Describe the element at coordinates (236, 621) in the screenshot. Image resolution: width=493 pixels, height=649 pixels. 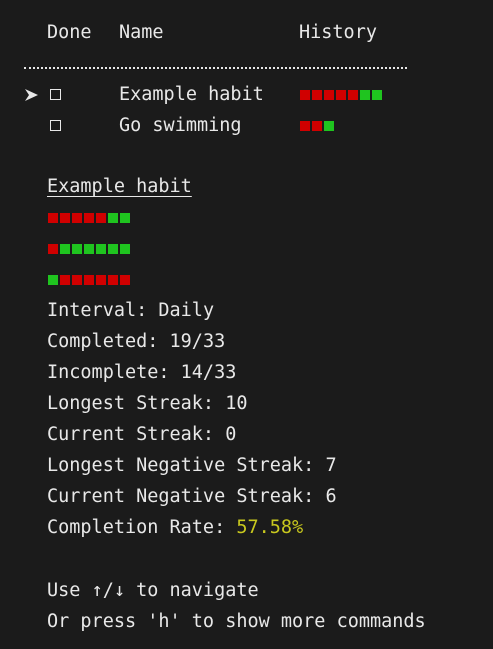
I see `help-more-commands: Or press 'h' to show more commands` at that location.